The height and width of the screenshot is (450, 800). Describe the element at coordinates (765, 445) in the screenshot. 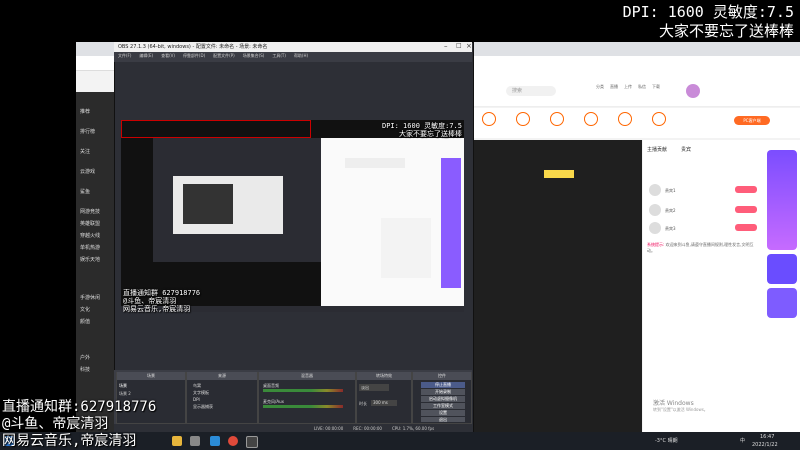

I see `clock-date: 2022/1/22` at that location.